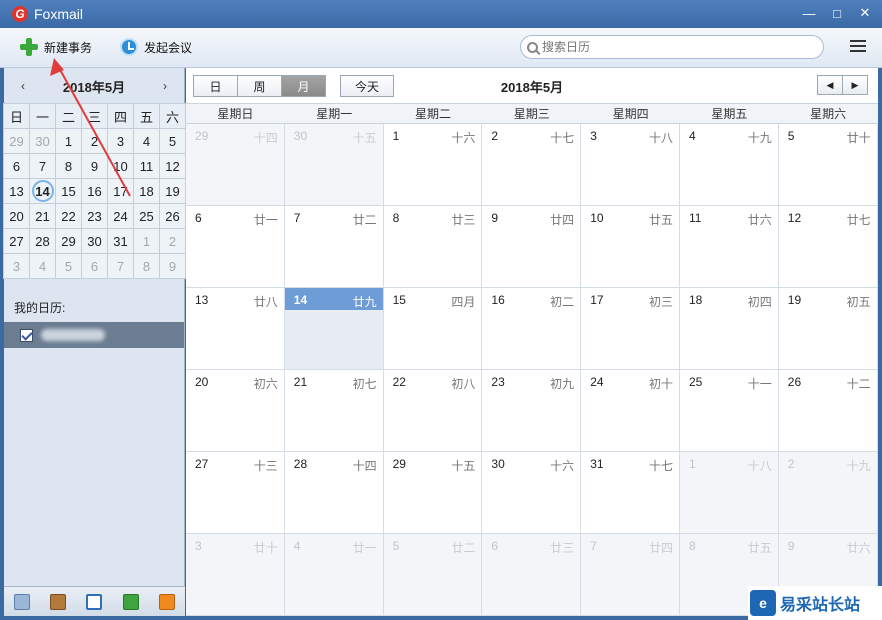 The width and height of the screenshot is (882, 620). What do you see at coordinates (235, 247) in the screenshot?
I see `day-cell: 6 廿一` at bounding box center [235, 247].